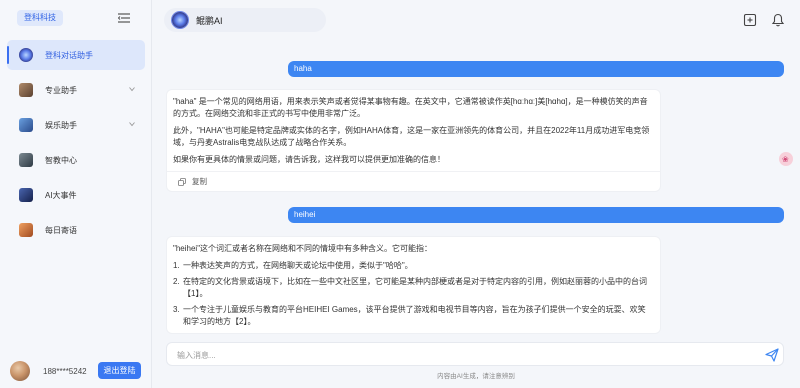 This screenshot has height=388, width=800. What do you see at coordinates (750, 20) in the screenshot?
I see `new-chat-icon` at bounding box center [750, 20].